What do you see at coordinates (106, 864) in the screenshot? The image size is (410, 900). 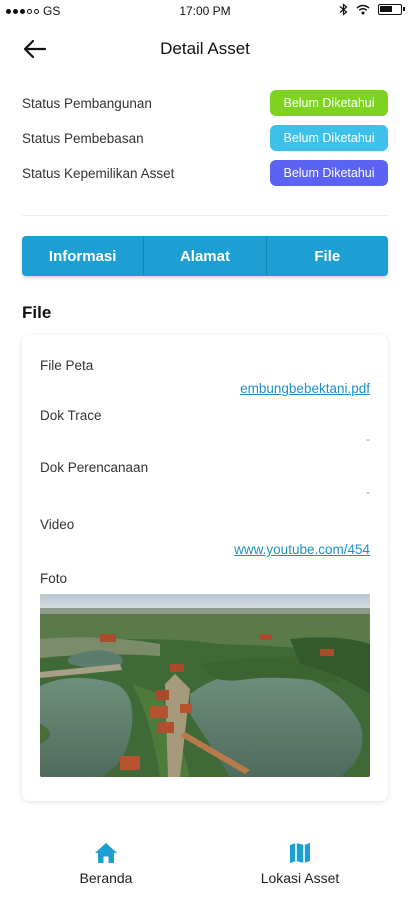 I see `nav-beranda: Beranda` at bounding box center [106, 864].